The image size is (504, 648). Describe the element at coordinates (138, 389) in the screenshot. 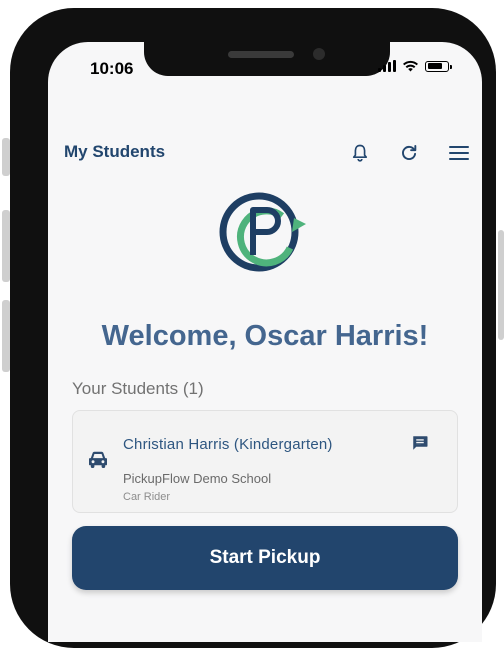

I see `students-section-label: Your Students (1)` at that location.